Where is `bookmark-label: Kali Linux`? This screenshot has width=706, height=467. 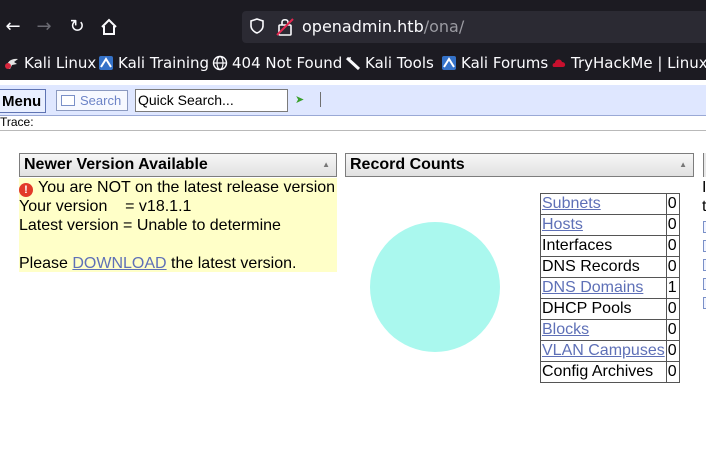 bookmark-label: Kali Linux is located at coordinates (60, 63).